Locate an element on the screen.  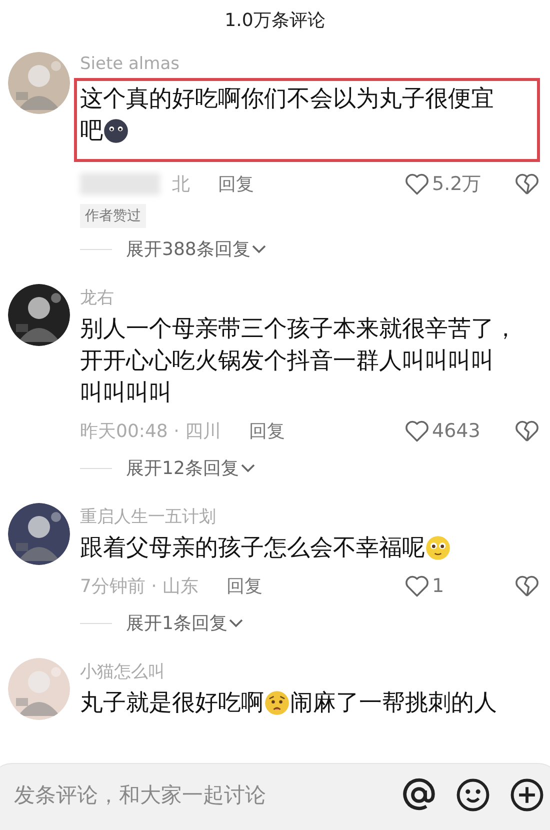
author-liked-badge: 作者赞过 is located at coordinates (113, 216).